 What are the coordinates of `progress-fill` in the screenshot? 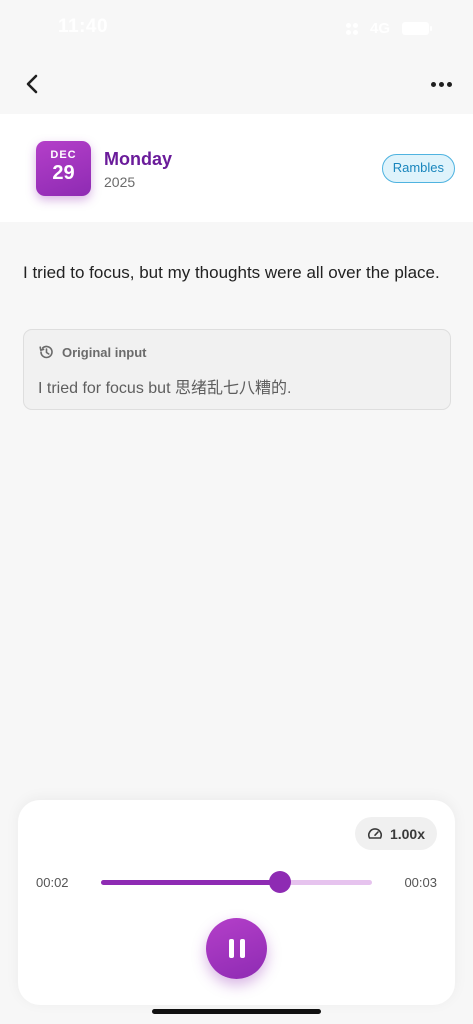 It's located at (190, 882).